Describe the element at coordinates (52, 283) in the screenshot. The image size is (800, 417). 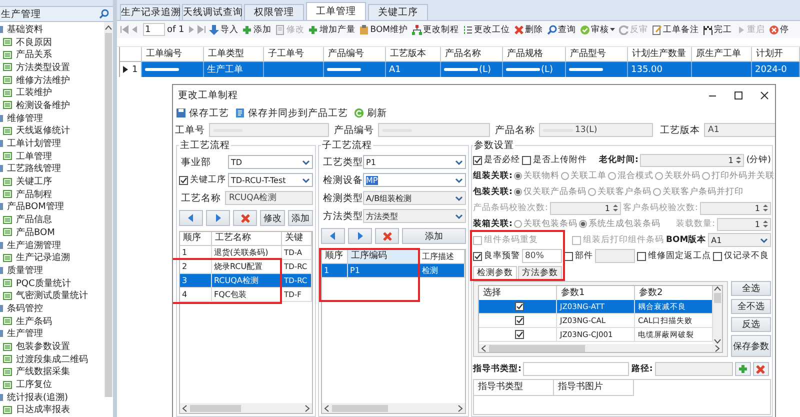
I see `tree-item: PQC质量统计` at that location.